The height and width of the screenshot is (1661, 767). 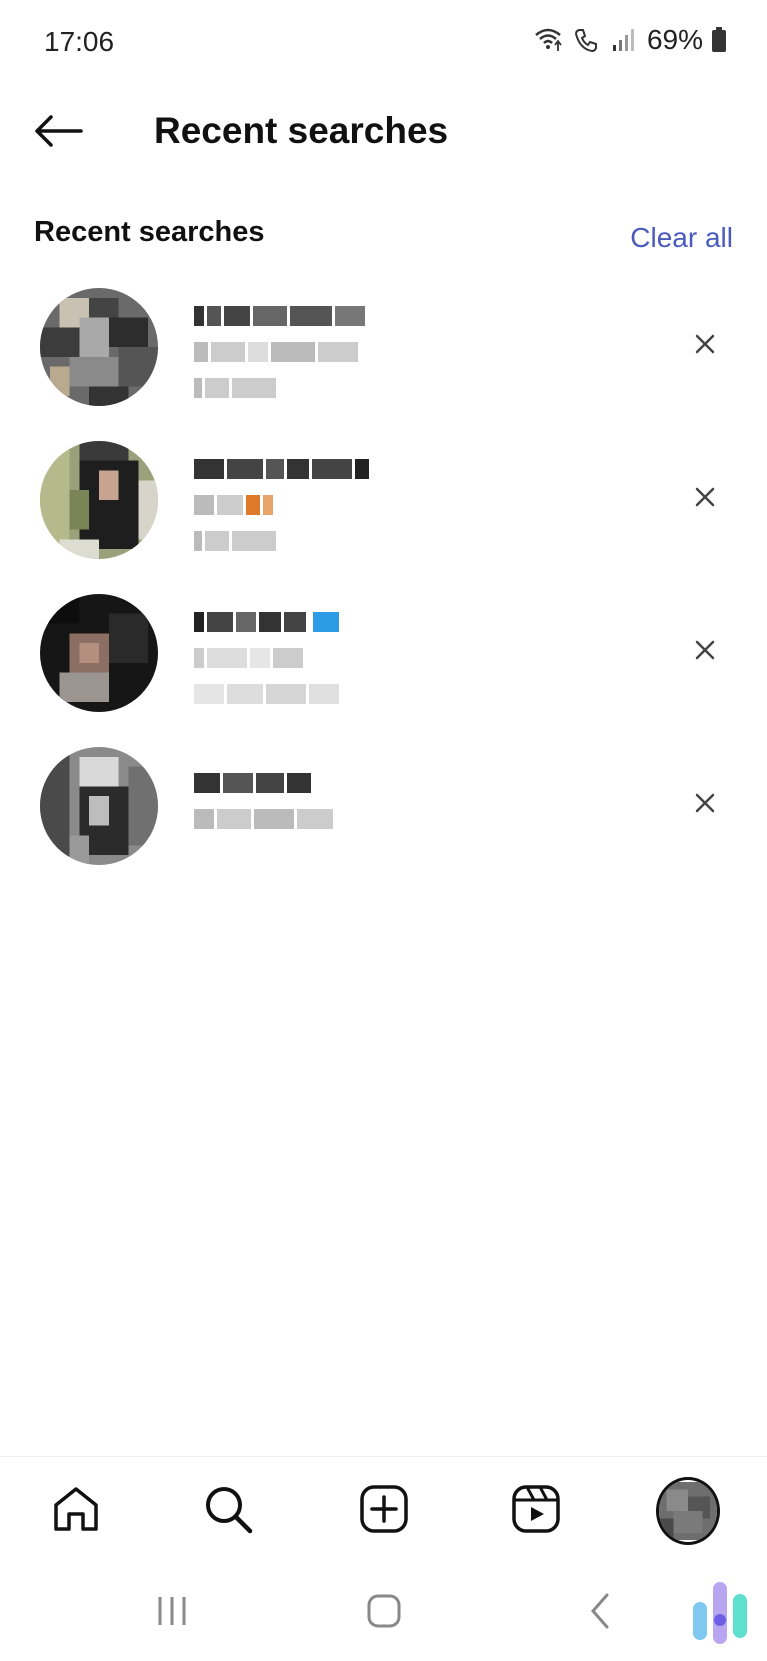 What do you see at coordinates (674, 39) in the screenshot?
I see `battery-percent: 69%` at bounding box center [674, 39].